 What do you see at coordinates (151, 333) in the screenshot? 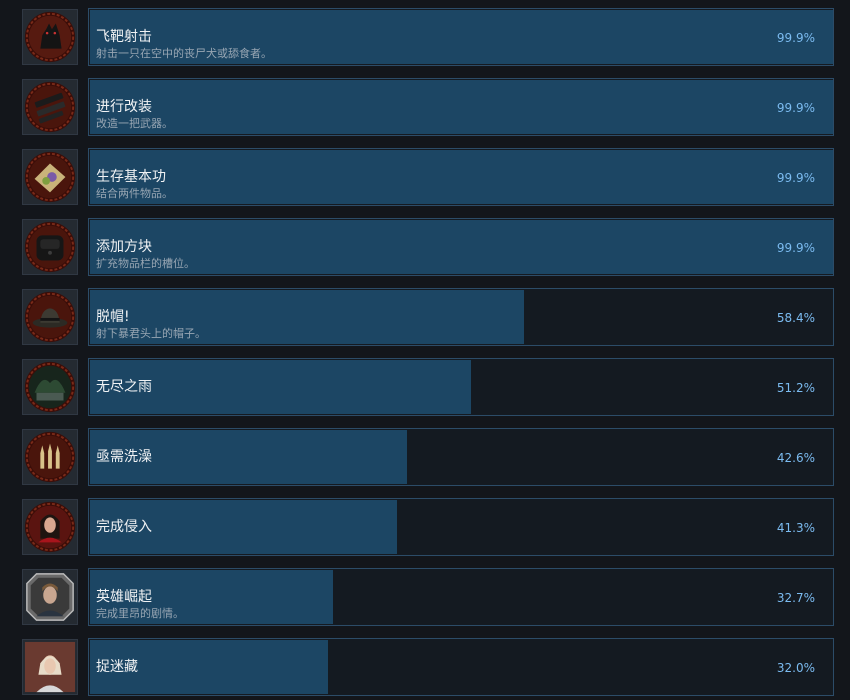
I see `achievement-description: 射下暴君头上的帽子。` at bounding box center [151, 333].